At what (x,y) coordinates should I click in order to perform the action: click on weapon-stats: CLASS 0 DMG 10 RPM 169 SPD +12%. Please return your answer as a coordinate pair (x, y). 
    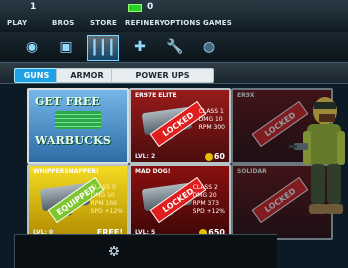
    Looking at the image, I should click on (106, 199).